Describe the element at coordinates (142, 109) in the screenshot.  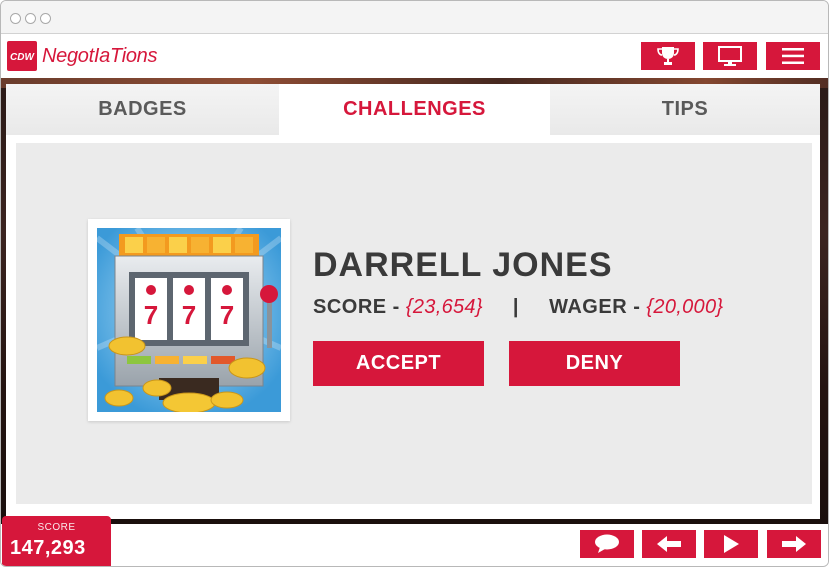
I see `tab-badges: BADGES` at that location.